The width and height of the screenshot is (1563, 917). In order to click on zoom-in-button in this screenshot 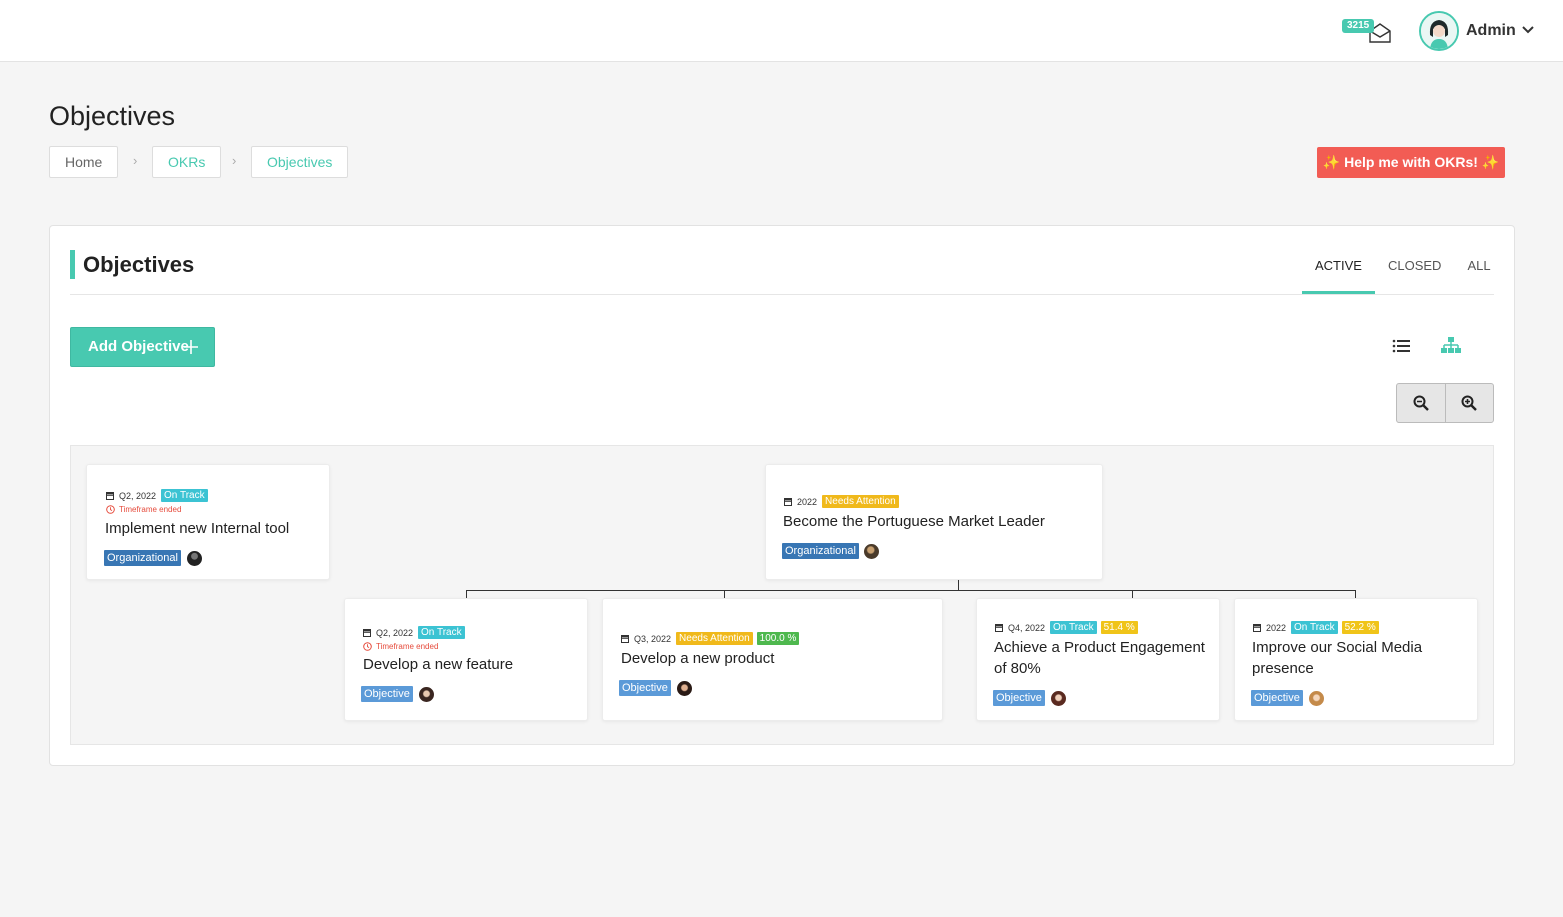, I will do `click(1468, 403)`.